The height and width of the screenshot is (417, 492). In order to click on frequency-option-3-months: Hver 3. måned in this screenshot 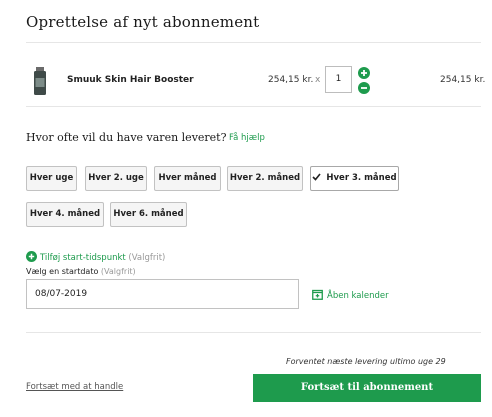, I will do `click(354, 178)`.